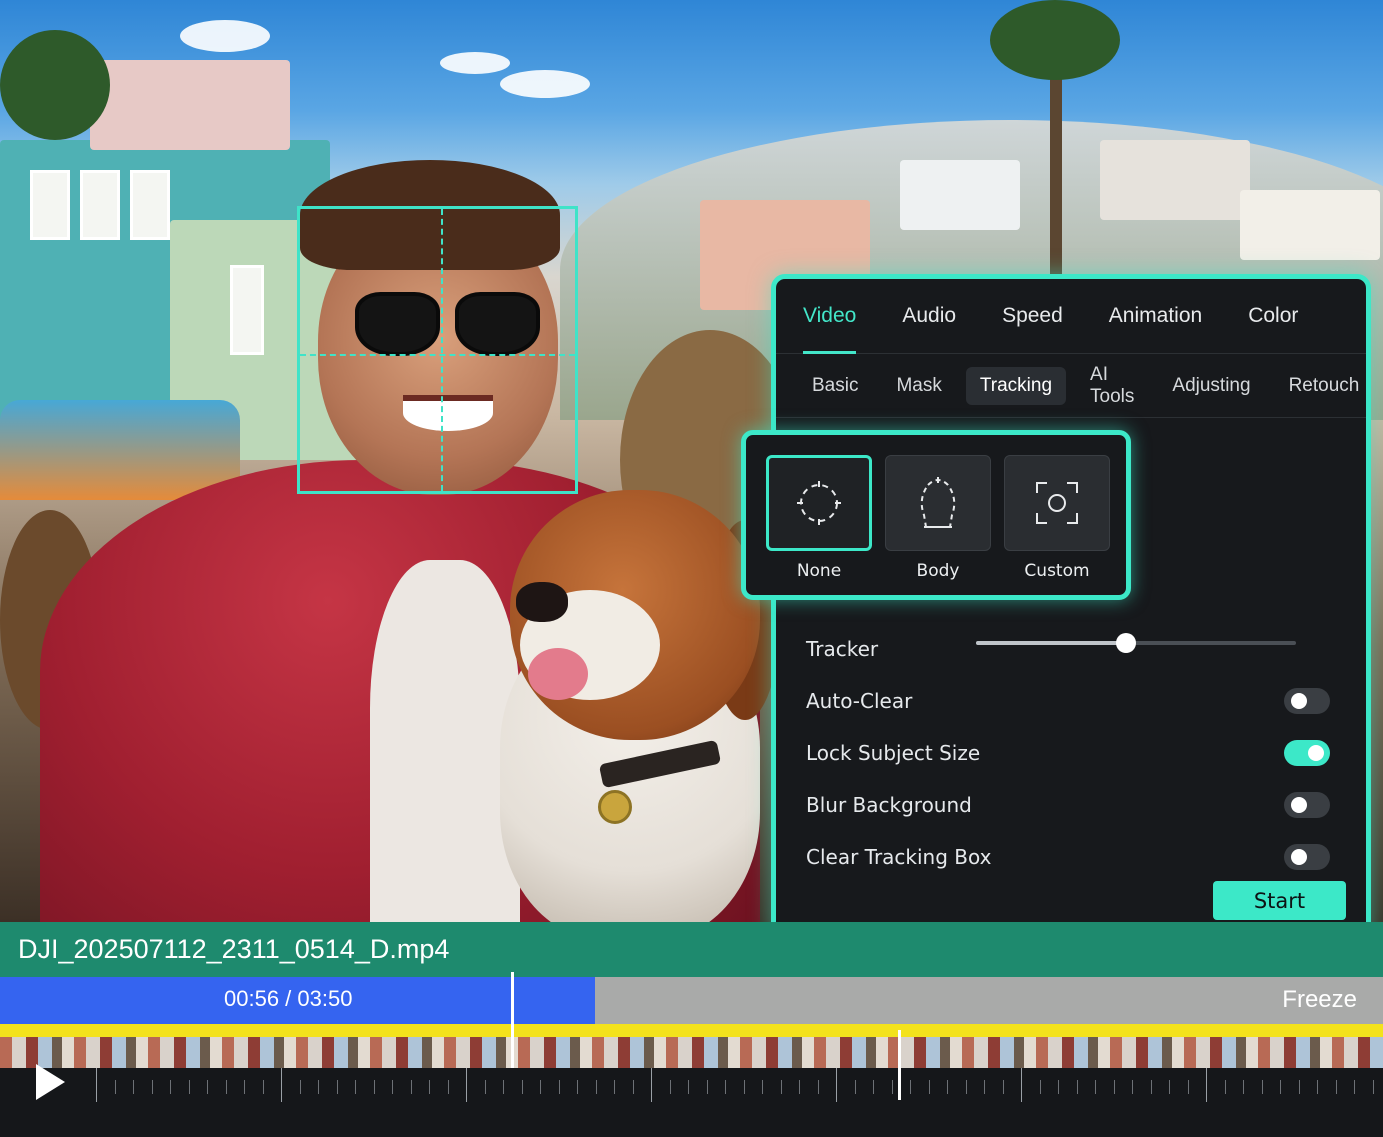 This screenshot has height=1137, width=1383. What do you see at coordinates (1016, 385) in the screenshot?
I see `subtab-tracking: Tracking` at bounding box center [1016, 385].